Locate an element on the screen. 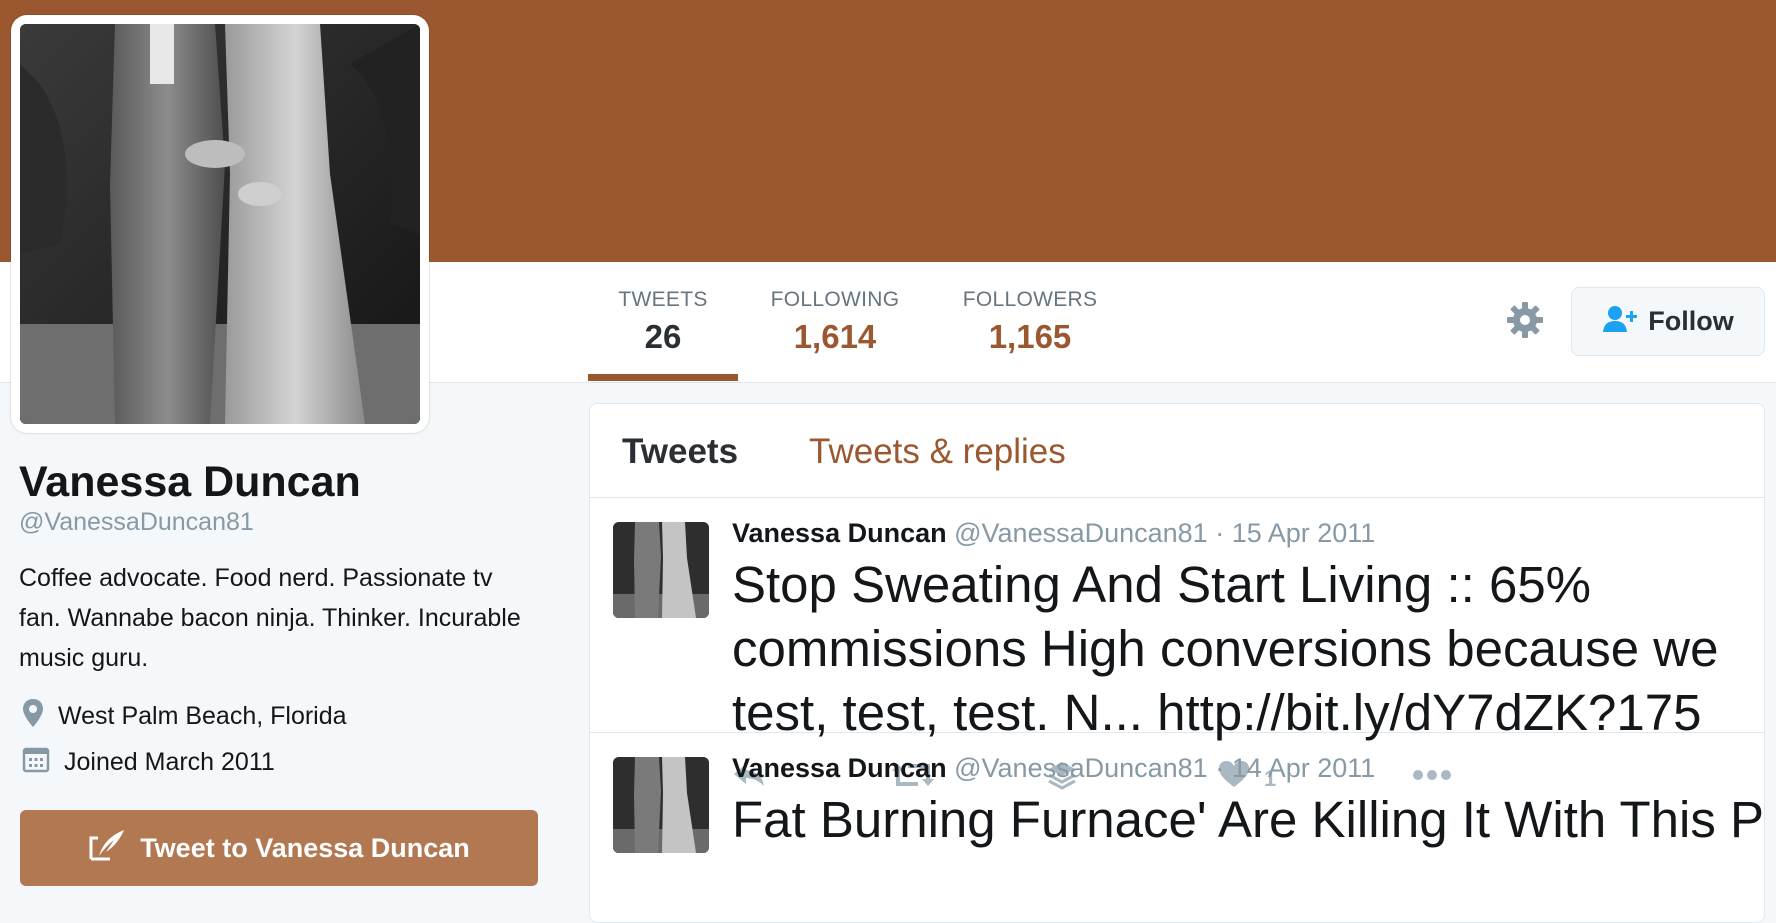 This screenshot has width=1776, height=923. stat-tweets-value: 26 is located at coordinates (663, 336).